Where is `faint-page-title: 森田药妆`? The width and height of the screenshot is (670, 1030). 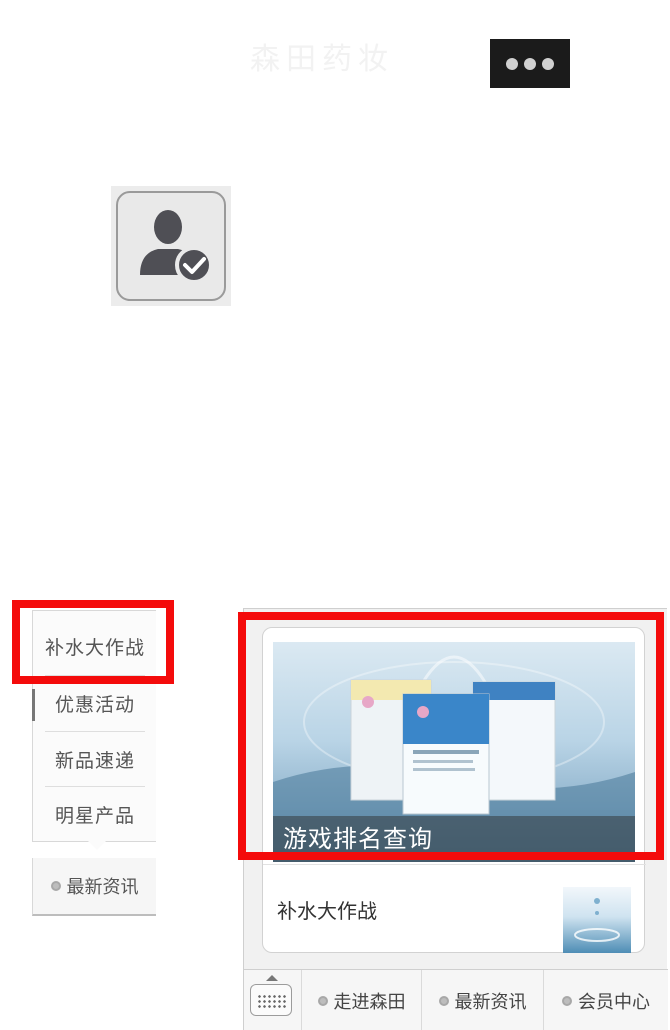
faint-page-title: 森田药妆 is located at coordinates (322, 59).